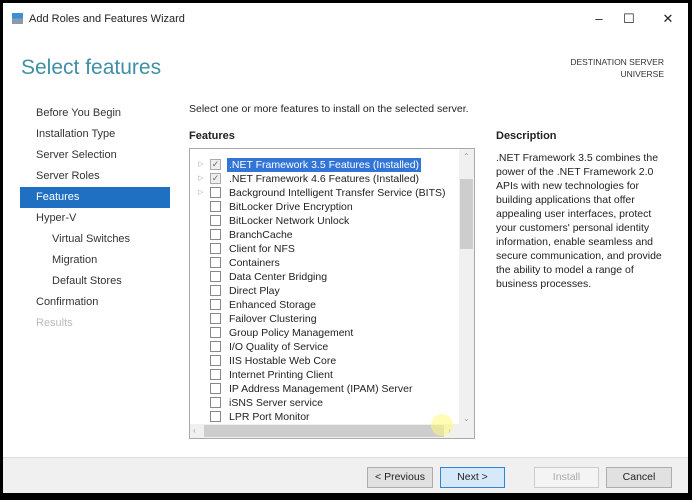 The height and width of the screenshot is (500, 692). Describe the element at coordinates (95, 176) in the screenshot. I see `nav-step-server-roles: Server Roles` at that location.